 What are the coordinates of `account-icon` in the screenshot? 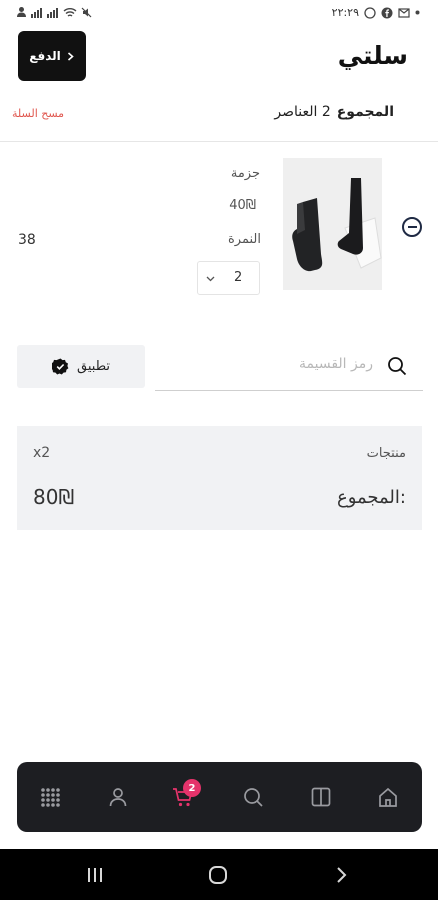 It's located at (21, 12).